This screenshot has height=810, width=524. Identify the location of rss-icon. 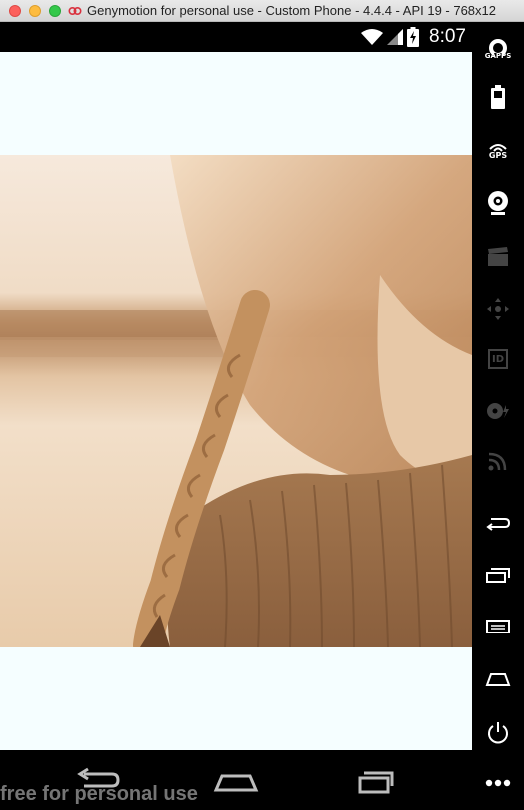
(497, 461).